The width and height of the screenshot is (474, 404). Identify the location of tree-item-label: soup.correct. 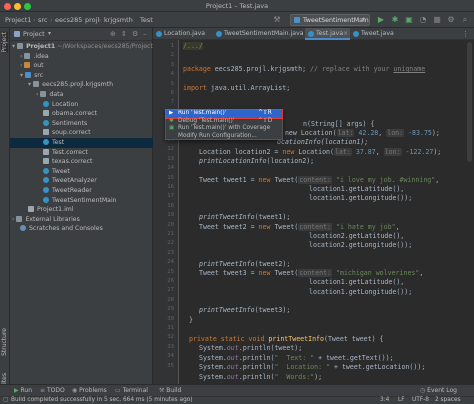
(71, 133).